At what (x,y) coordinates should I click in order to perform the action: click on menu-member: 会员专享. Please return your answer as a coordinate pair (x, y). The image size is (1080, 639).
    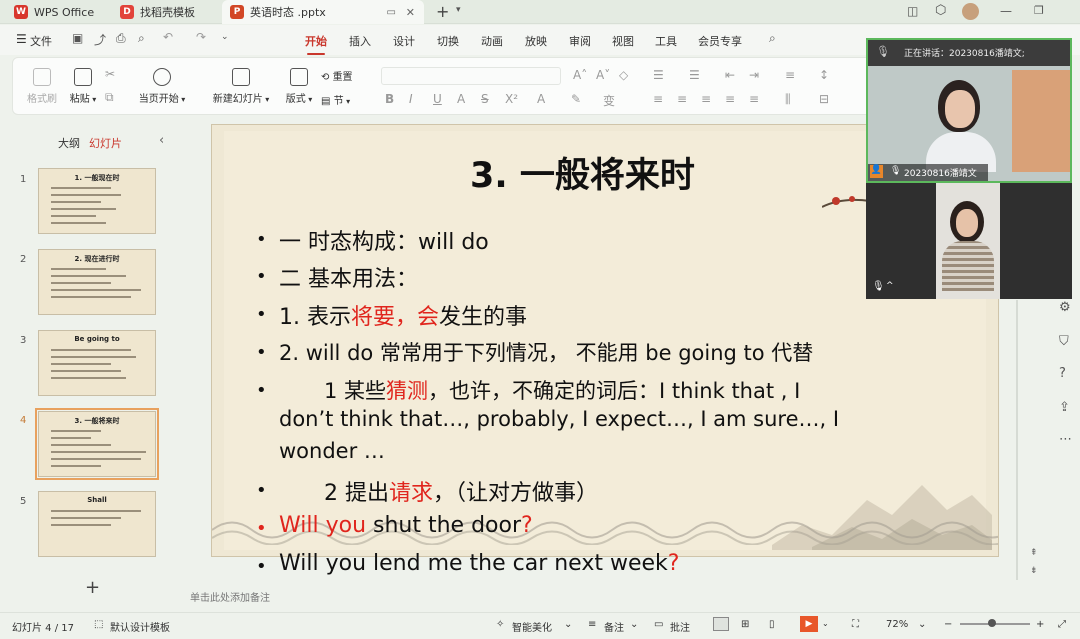
    Looking at the image, I should click on (720, 41).